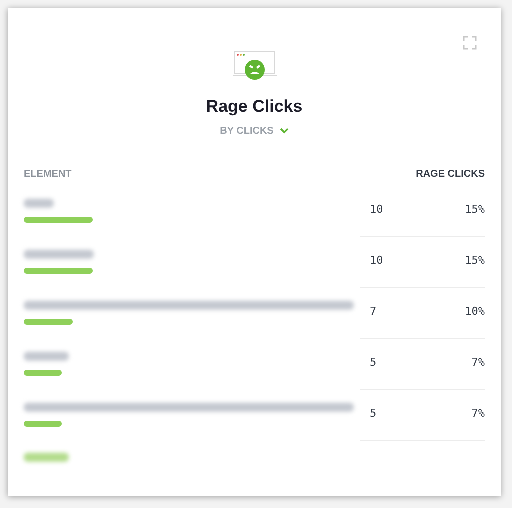 Image resolution: width=512 pixels, height=508 pixels. I want to click on column-header: ELEMENT, so click(48, 175).